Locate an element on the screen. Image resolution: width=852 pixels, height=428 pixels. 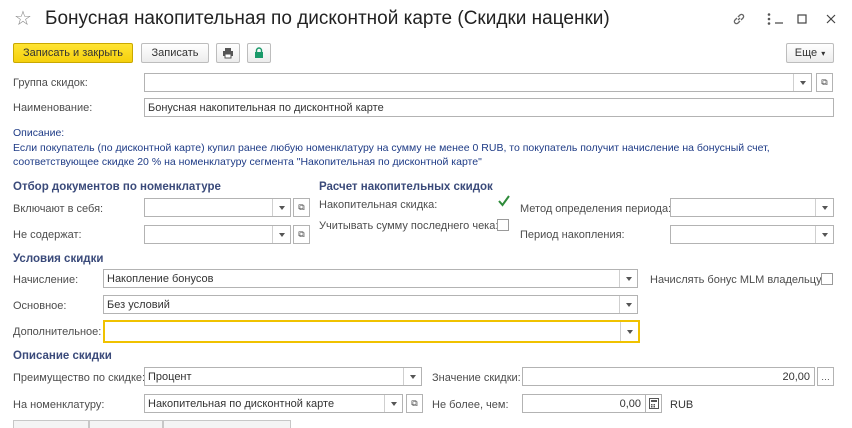
checkmark-icon is located at coordinates (504, 201).